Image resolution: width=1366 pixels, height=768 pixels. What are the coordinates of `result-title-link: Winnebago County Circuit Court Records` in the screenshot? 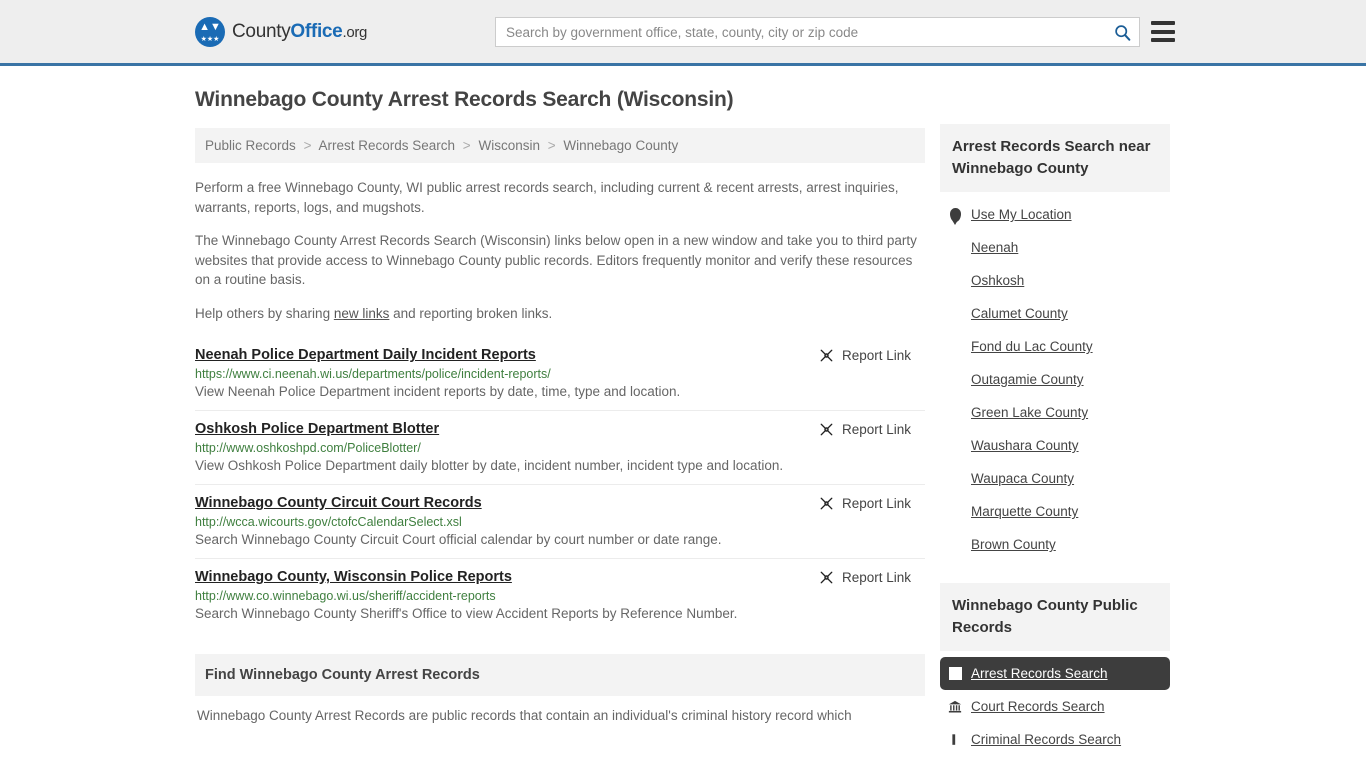 It's located at (338, 503).